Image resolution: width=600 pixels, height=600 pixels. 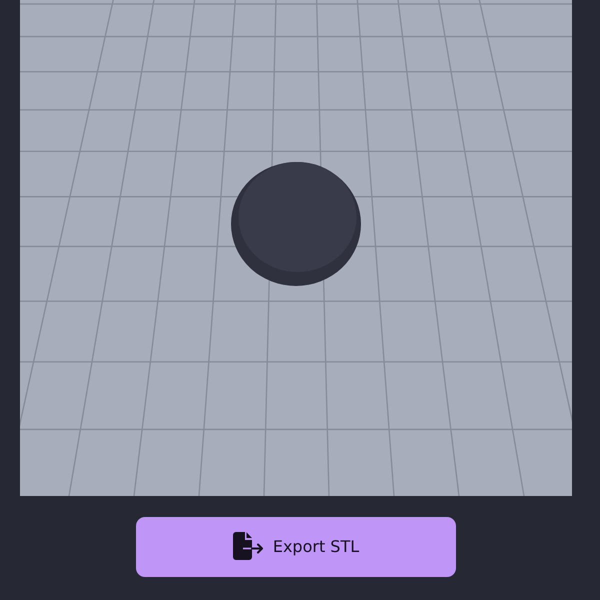 What do you see at coordinates (296, 547) in the screenshot?
I see `export-button: Export STL` at bounding box center [296, 547].